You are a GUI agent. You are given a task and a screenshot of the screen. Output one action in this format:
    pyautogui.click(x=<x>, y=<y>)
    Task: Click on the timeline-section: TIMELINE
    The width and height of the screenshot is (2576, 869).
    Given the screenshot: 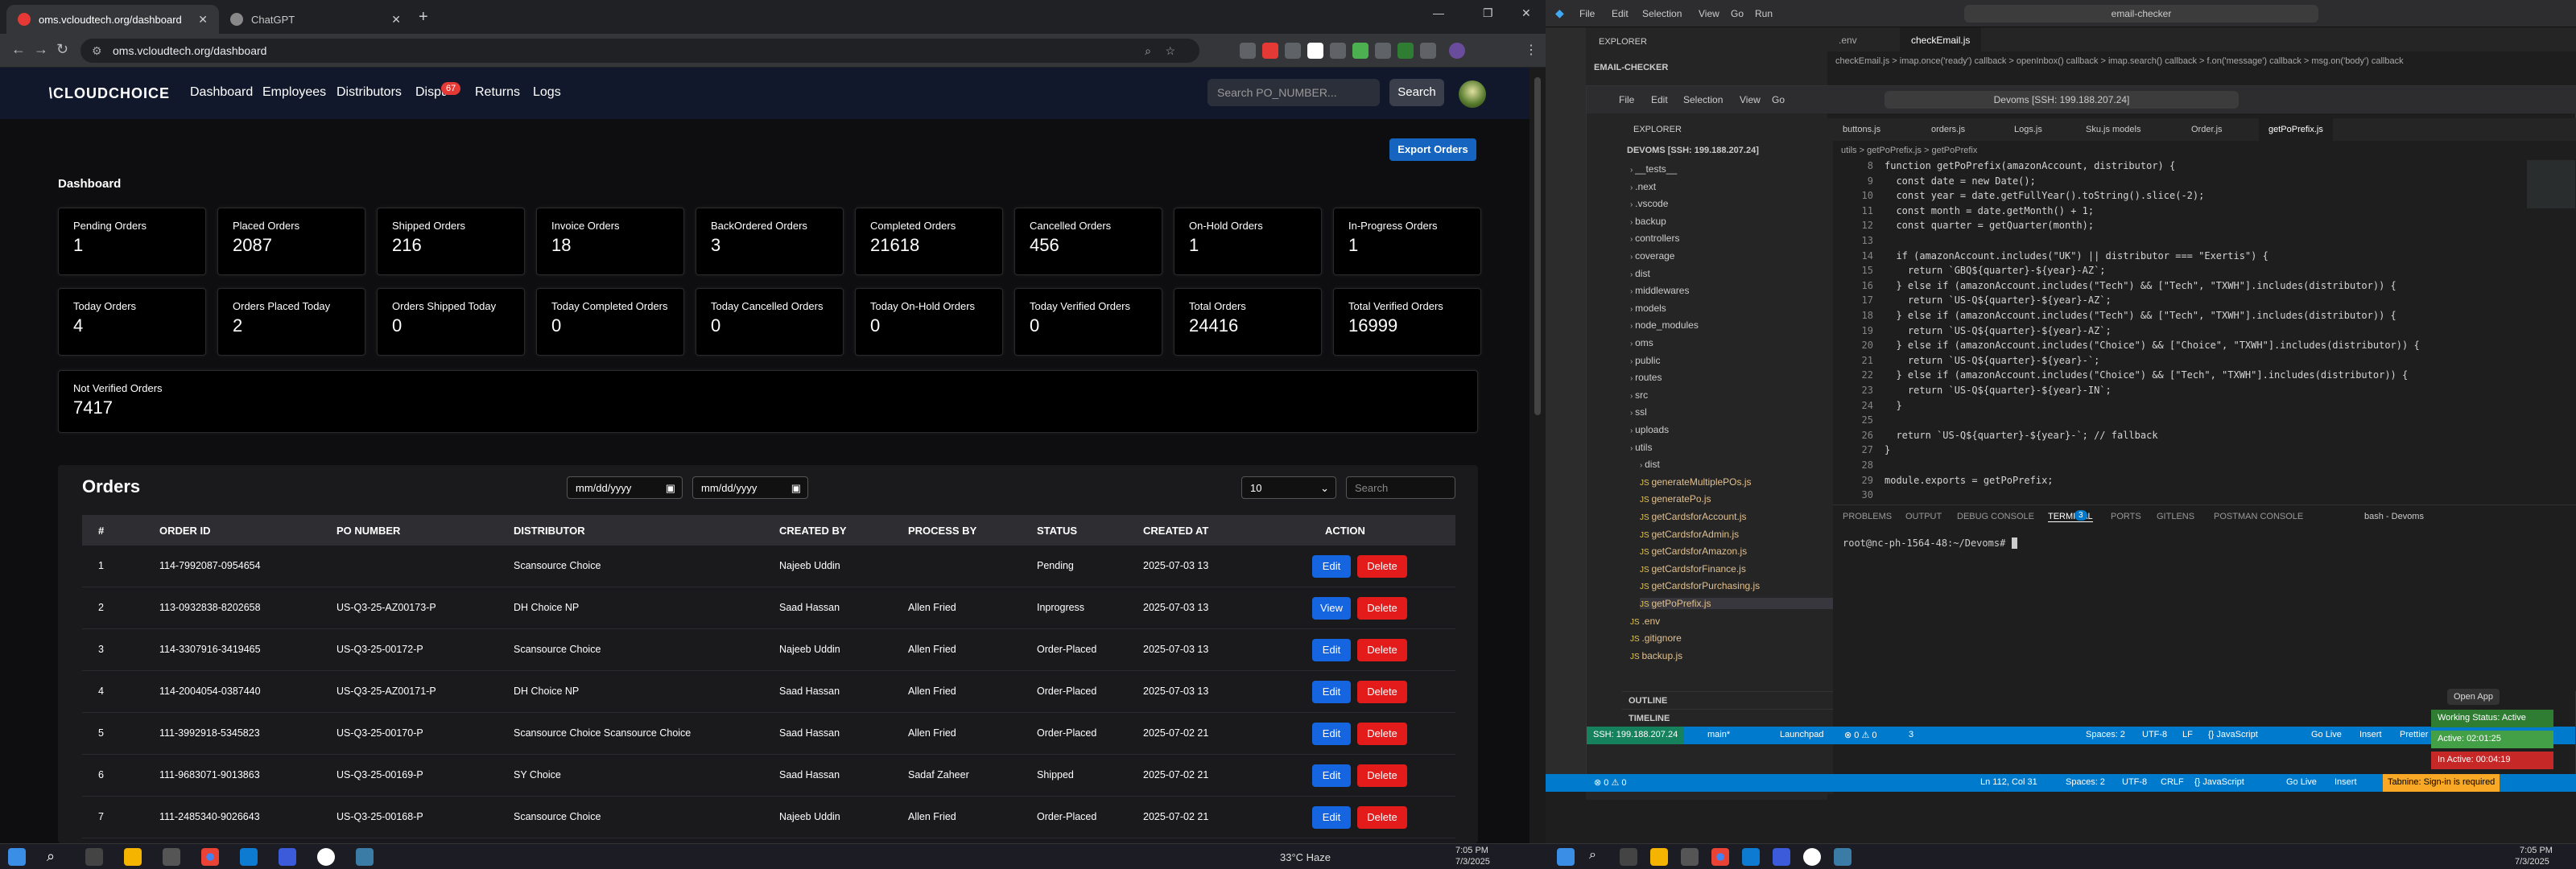 What is the action you would take?
    pyautogui.click(x=1727, y=718)
    